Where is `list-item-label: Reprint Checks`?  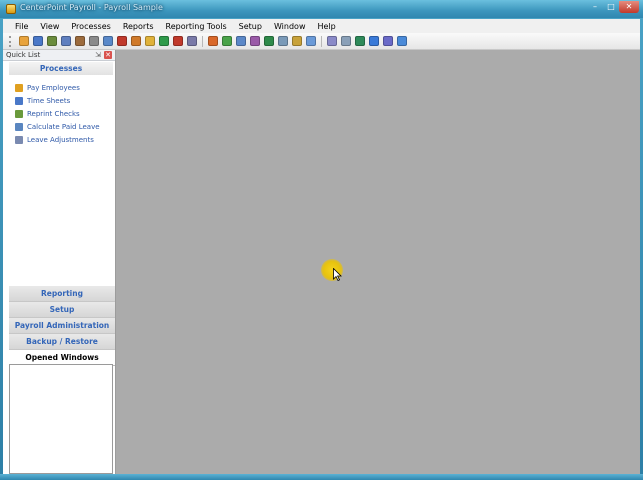 list-item-label: Reprint Checks is located at coordinates (53, 113).